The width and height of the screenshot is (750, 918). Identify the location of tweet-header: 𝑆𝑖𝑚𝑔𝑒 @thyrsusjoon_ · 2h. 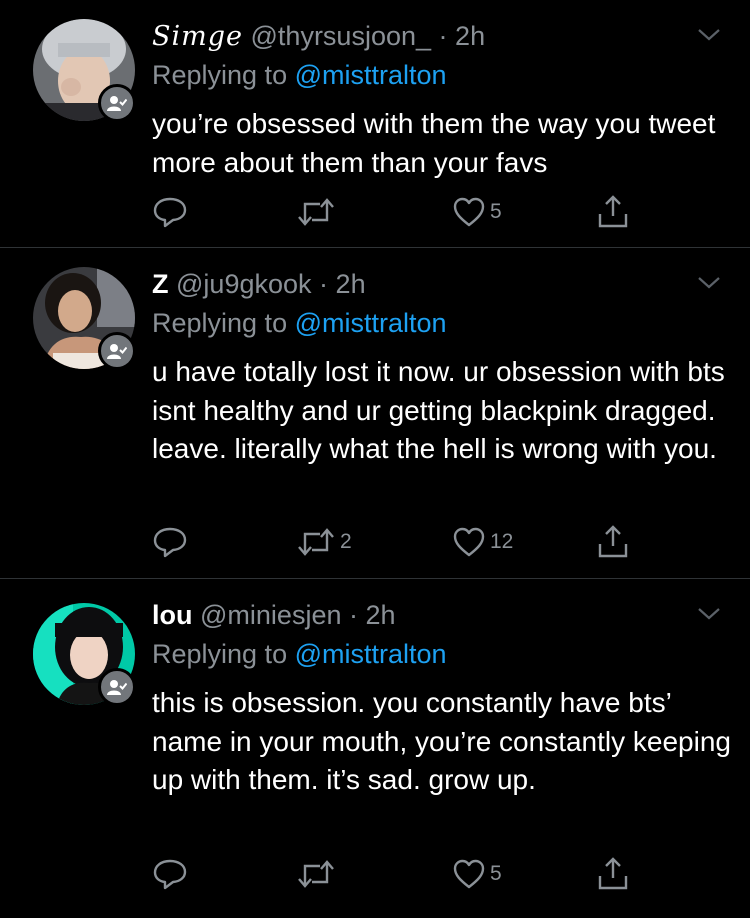
(318, 36).